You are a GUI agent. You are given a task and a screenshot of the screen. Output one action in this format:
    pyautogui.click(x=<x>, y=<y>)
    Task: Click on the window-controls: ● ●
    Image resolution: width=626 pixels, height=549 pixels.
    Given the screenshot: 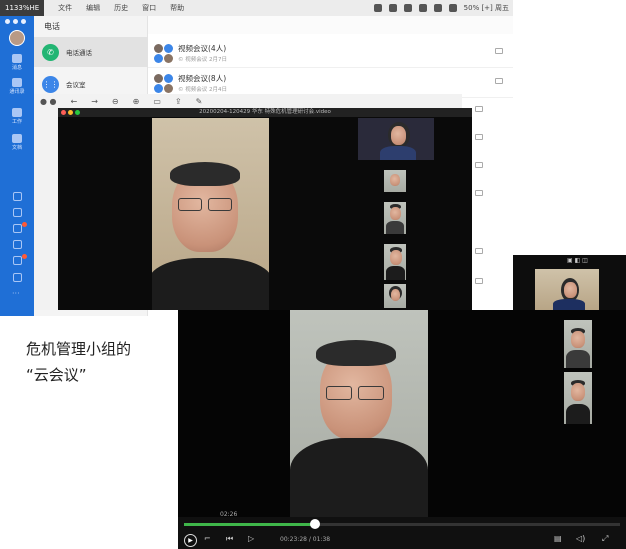 What is the action you would take?
    pyautogui.click(x=48, y=101)
    